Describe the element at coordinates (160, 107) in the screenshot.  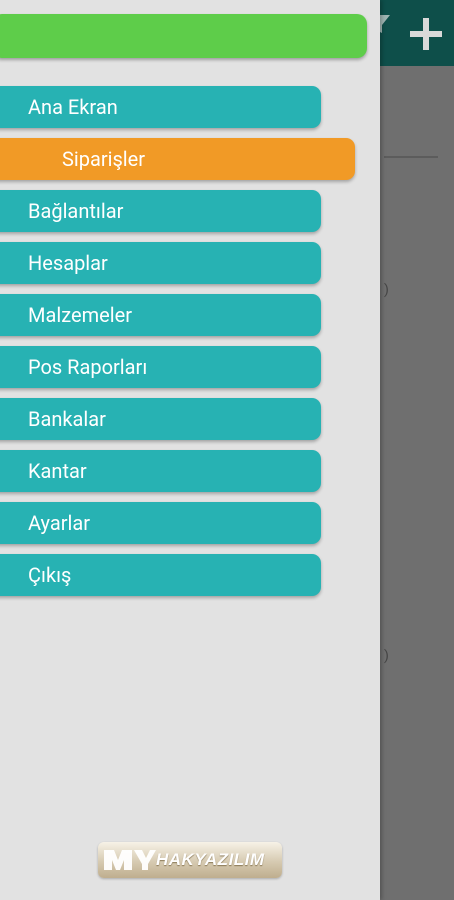
I see `menu-item-ana-ekran: Ana Ekran` at that location.